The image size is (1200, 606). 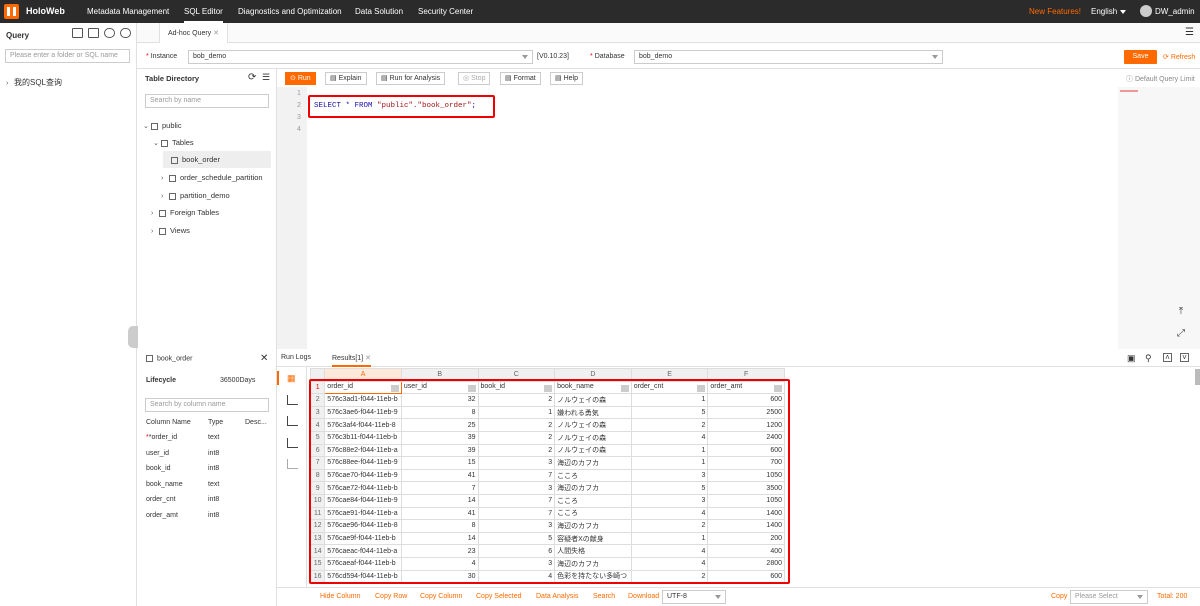 I want to click on nav-data-solution: Data Solution, so click(x=379, y=11).